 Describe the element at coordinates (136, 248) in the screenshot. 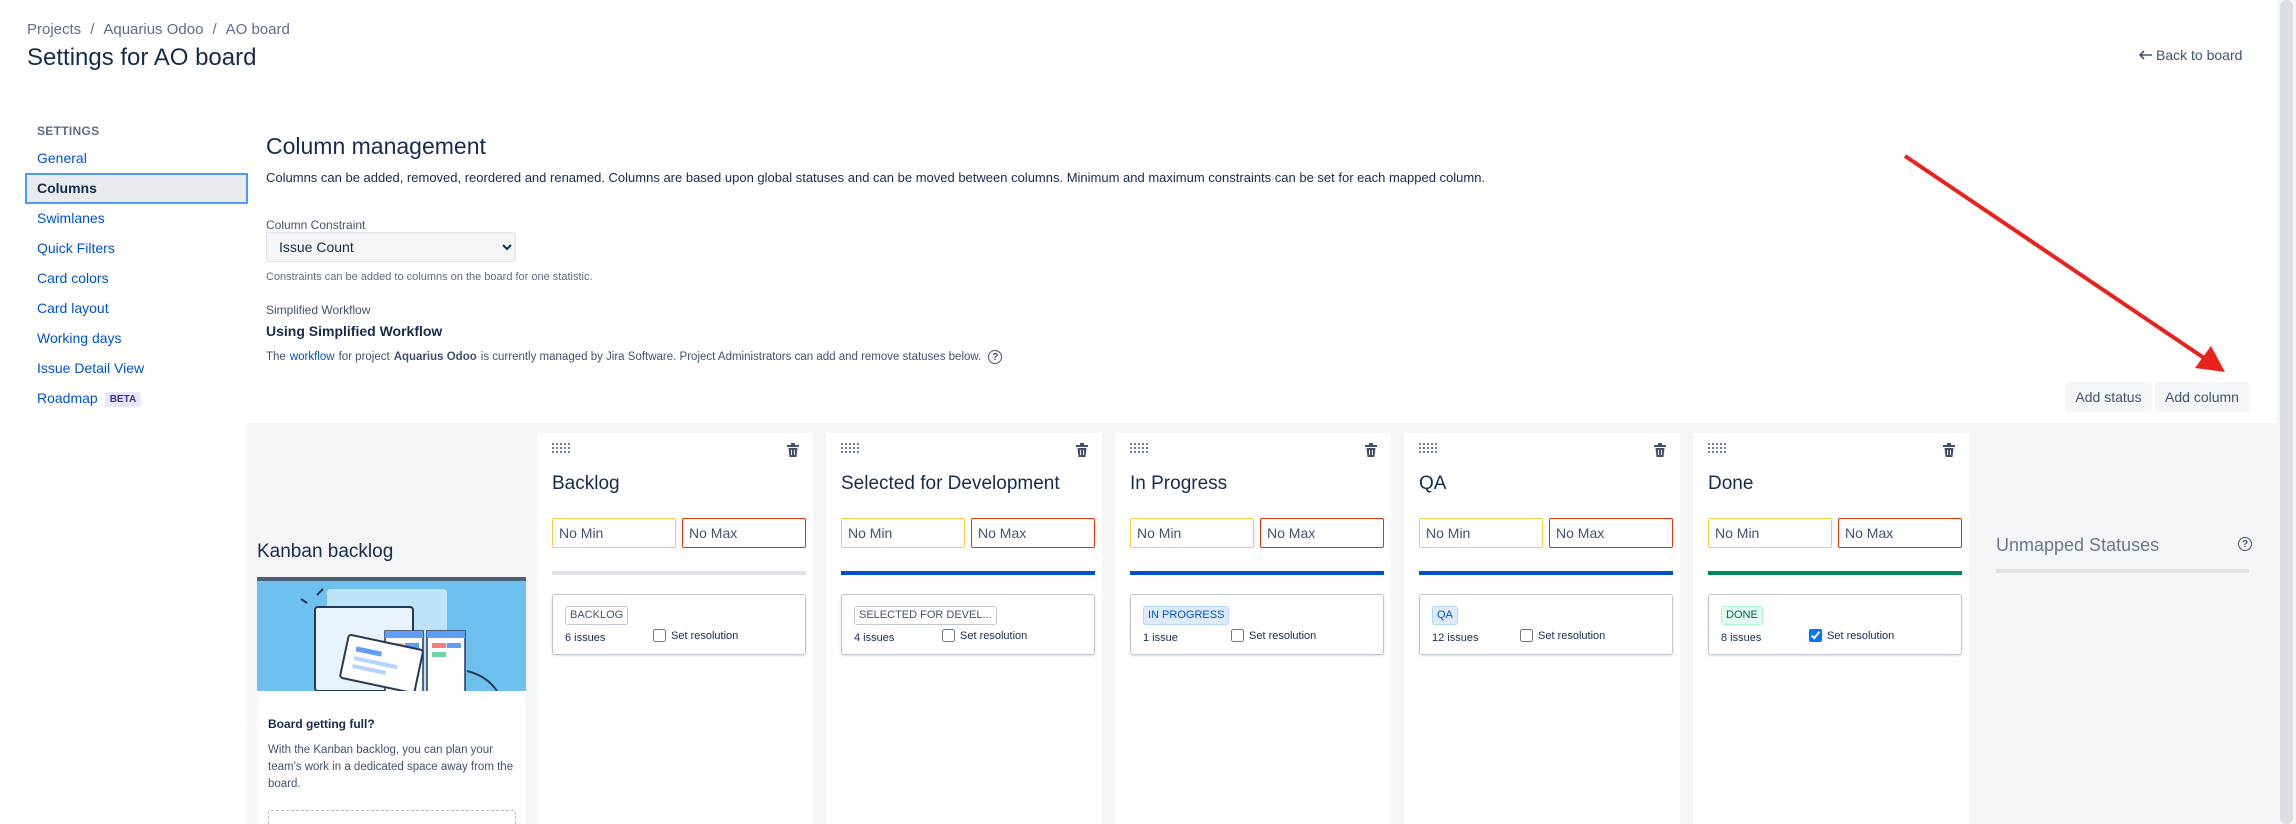

I see `sidebar-item-quick-filters: Quick Filters` at that location.